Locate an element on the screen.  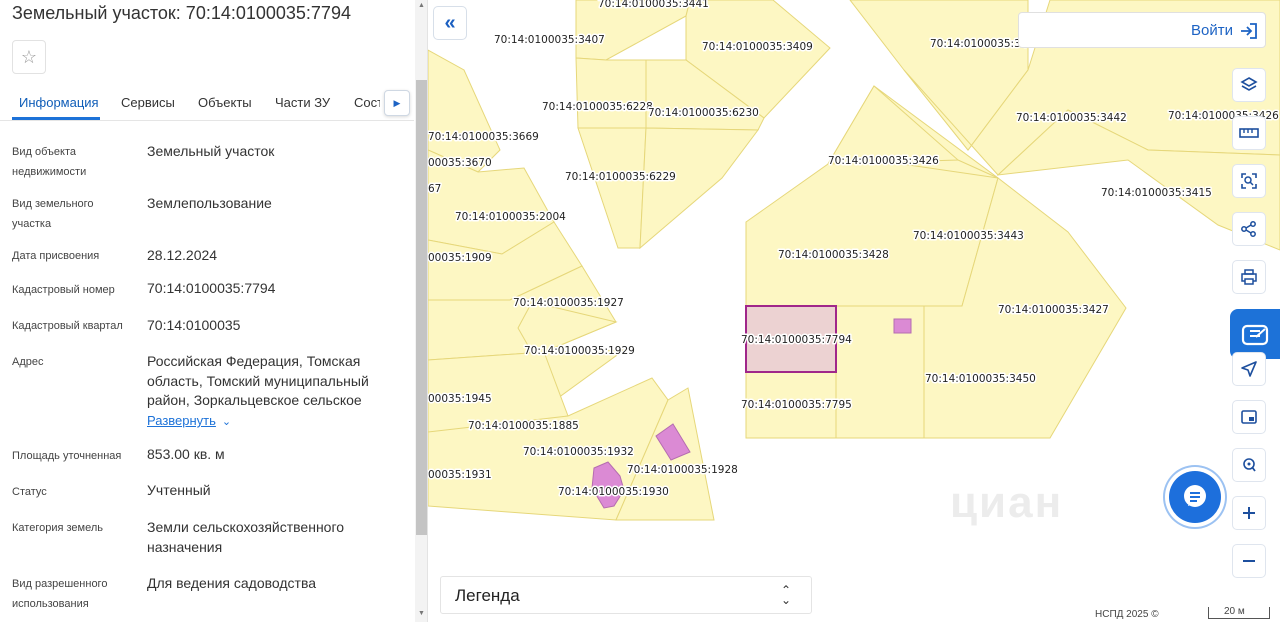
chat-button is located at coordinates (1195, 497).